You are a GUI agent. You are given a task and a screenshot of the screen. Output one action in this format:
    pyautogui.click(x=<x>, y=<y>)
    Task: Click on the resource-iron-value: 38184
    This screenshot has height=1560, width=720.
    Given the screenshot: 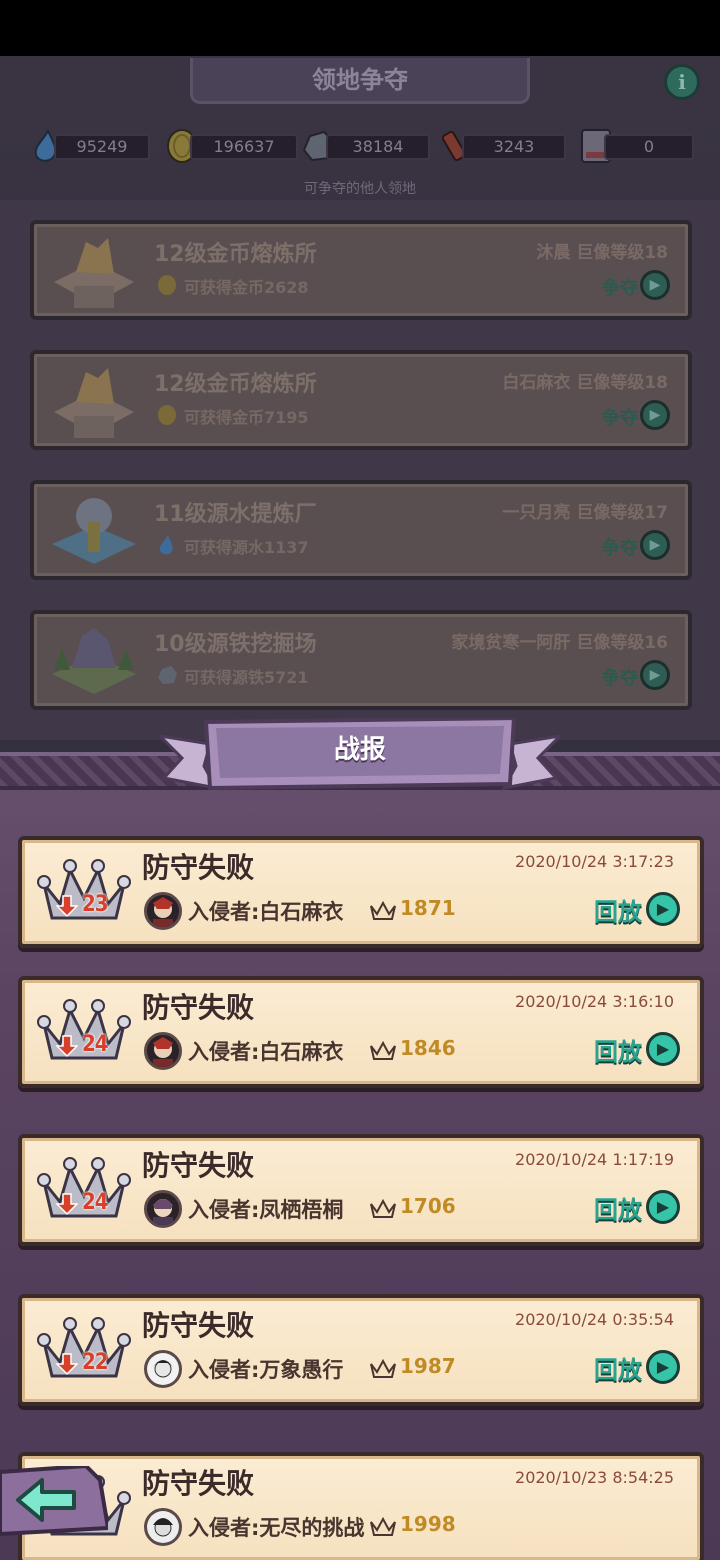 What is the action you would take?
    pyautogui.click(x=378, y=147)
    